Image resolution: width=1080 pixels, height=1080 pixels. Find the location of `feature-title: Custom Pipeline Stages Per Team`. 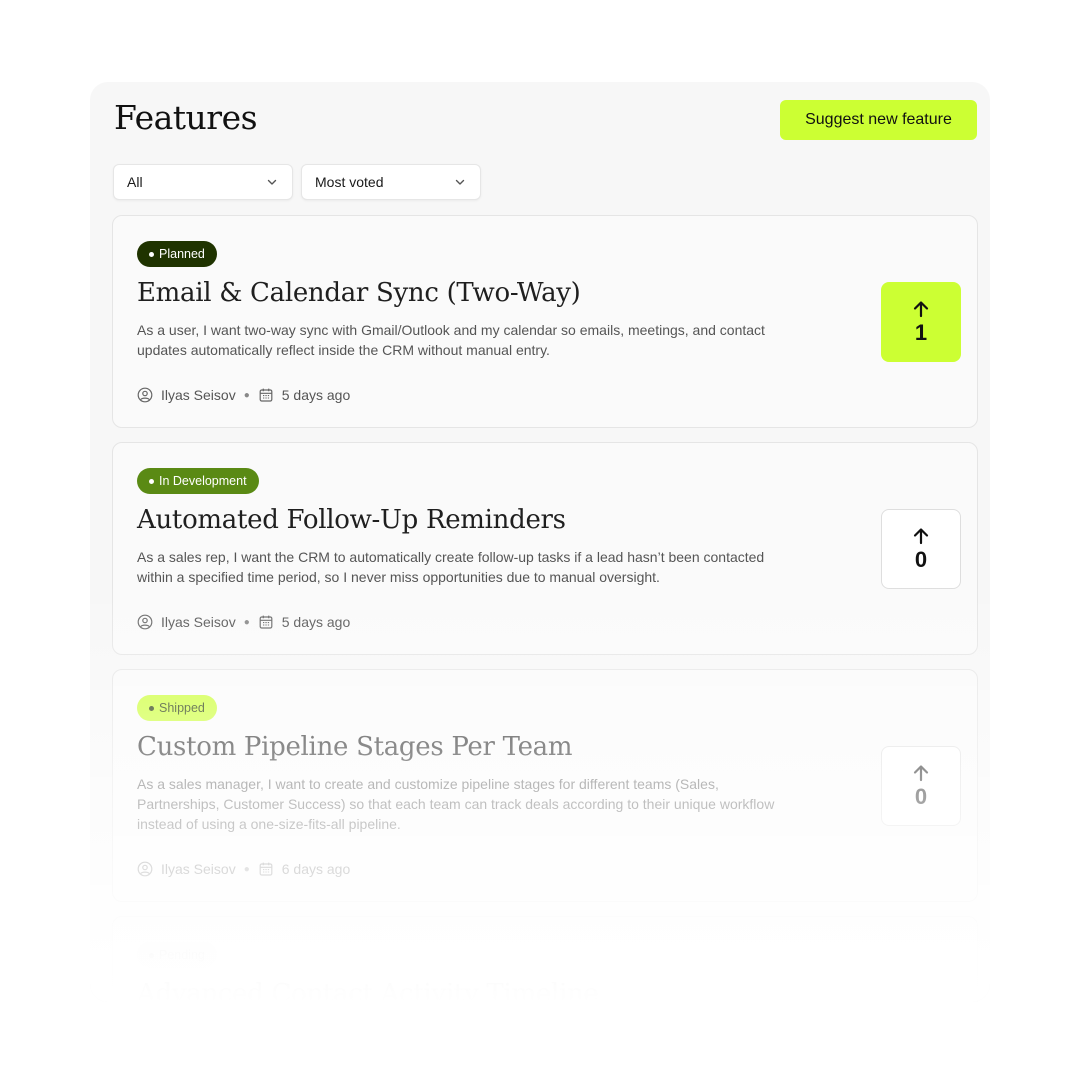

feature-title: Custom Pipeline Stages Per Team is located at coordinates (355, 747).